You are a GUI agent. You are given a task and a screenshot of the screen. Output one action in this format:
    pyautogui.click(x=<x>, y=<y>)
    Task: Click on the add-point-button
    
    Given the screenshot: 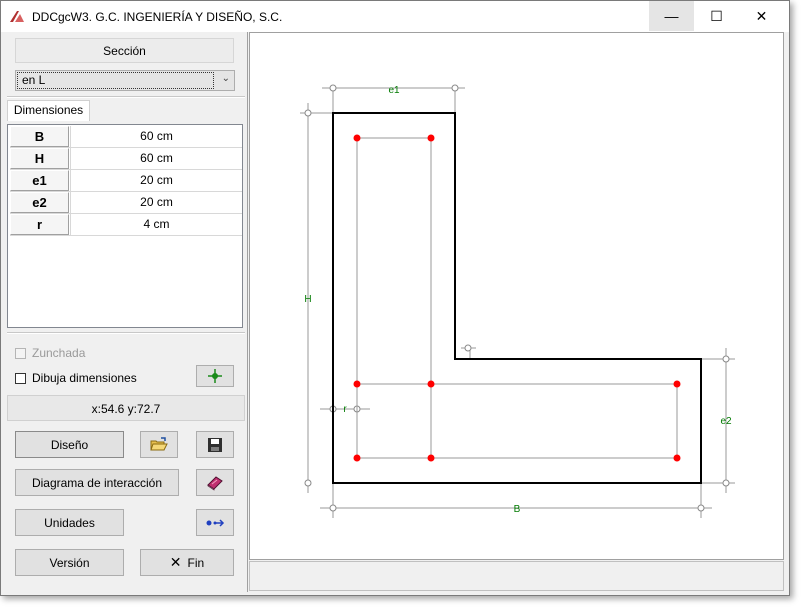 What is the action you would take?
    pyautogui.click(x=215, y=376)
    